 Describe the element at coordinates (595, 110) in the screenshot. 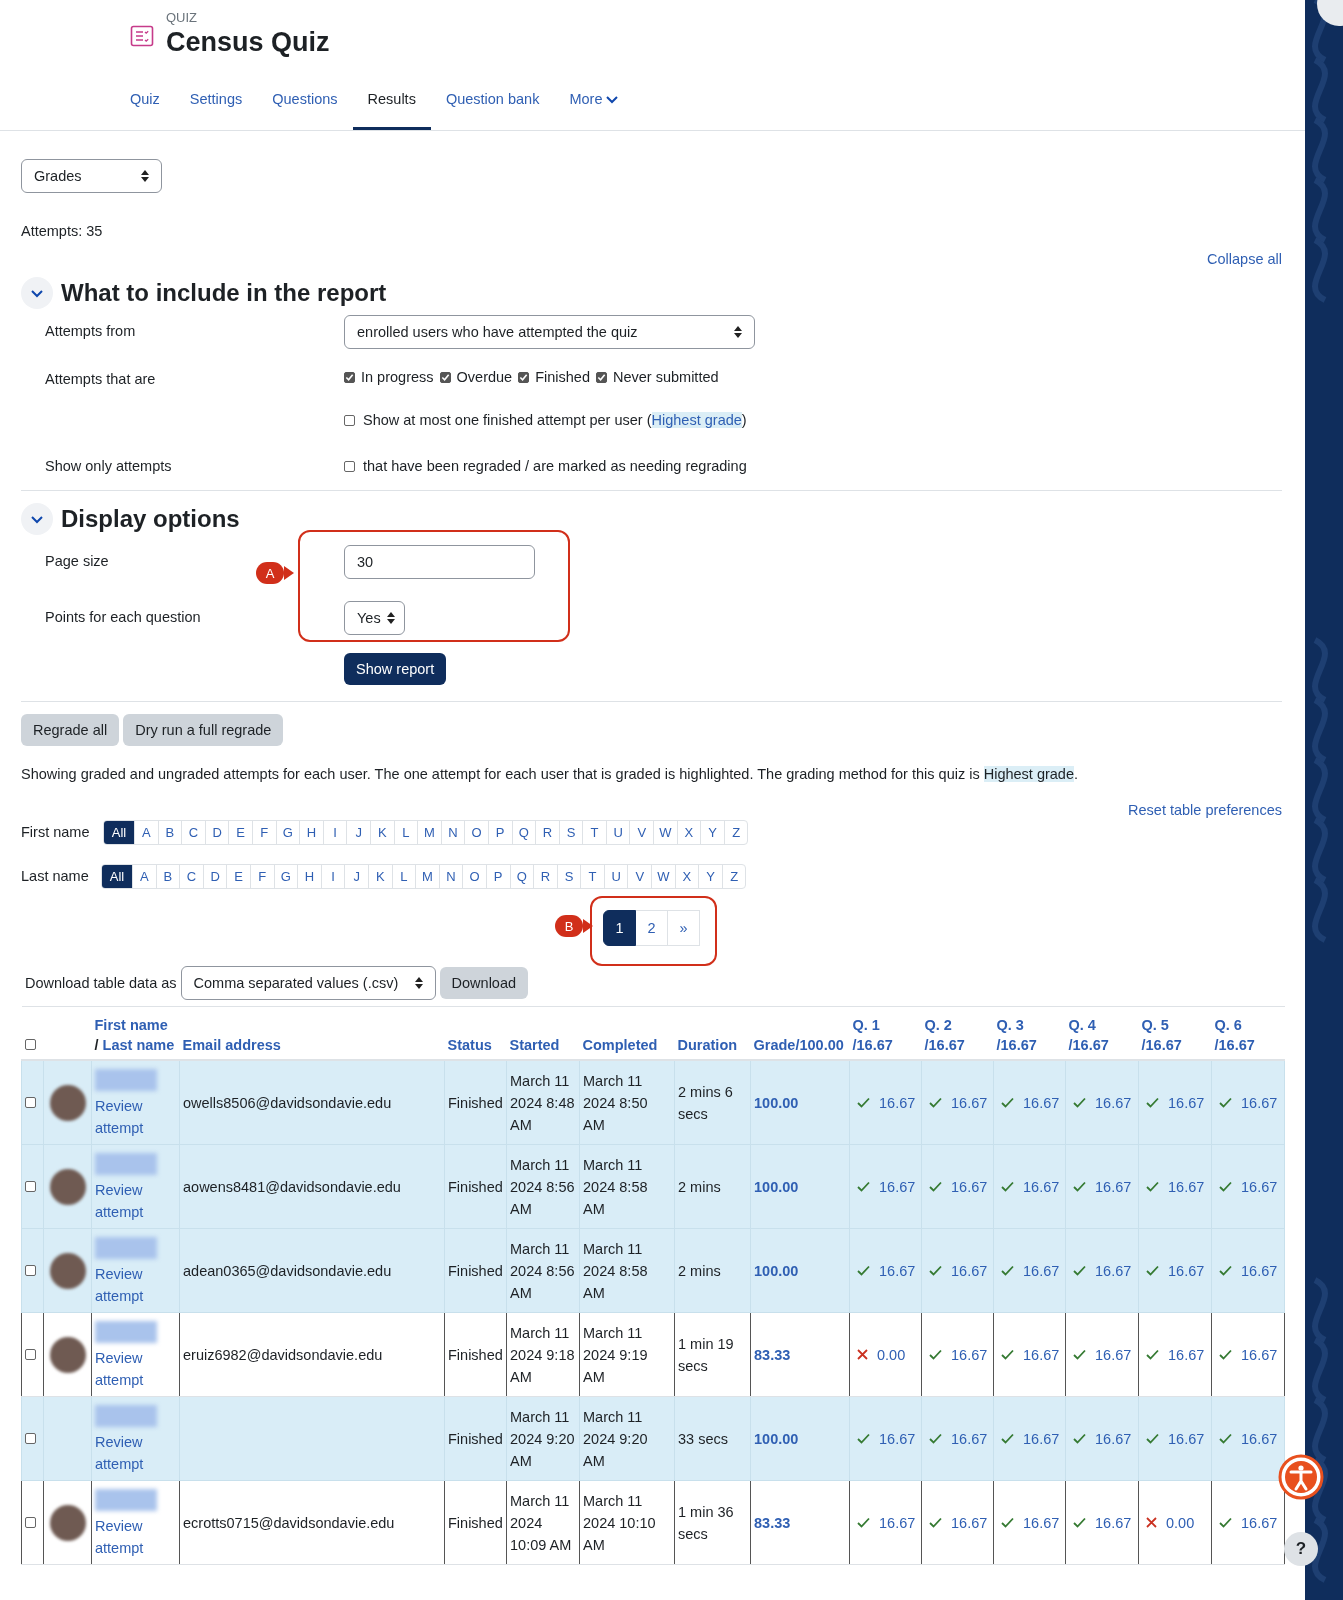

I see `nav-tab: More` at that location.